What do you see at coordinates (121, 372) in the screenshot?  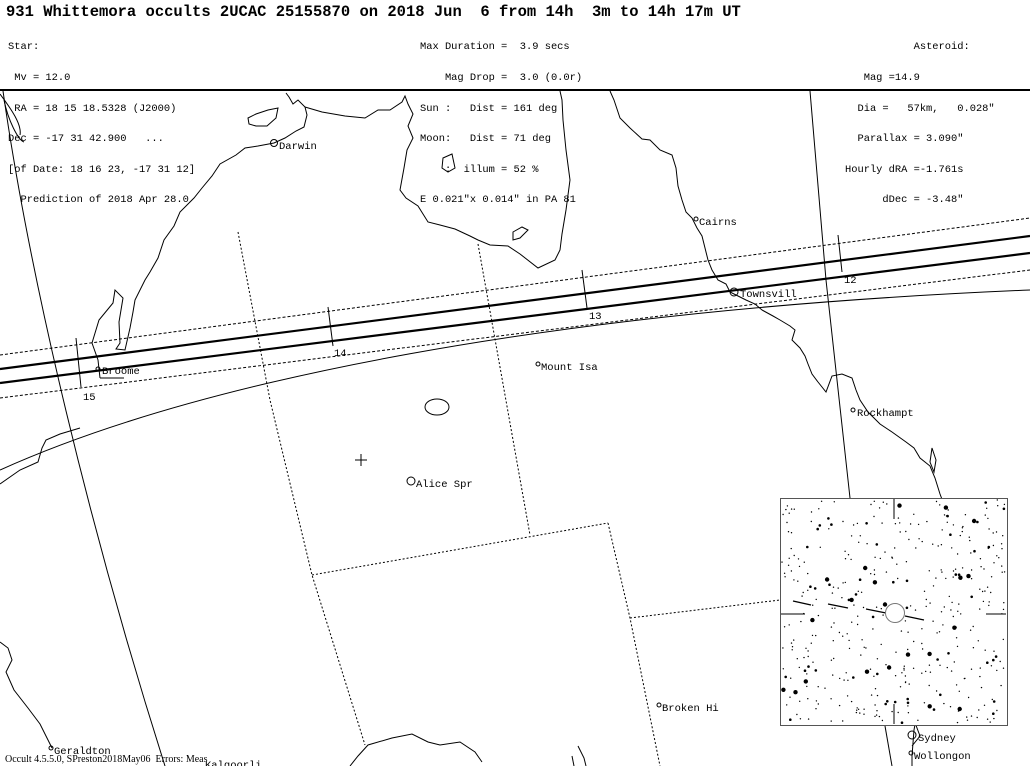 I see `place-label-broome: Broome` at bounding box center [121, 372].